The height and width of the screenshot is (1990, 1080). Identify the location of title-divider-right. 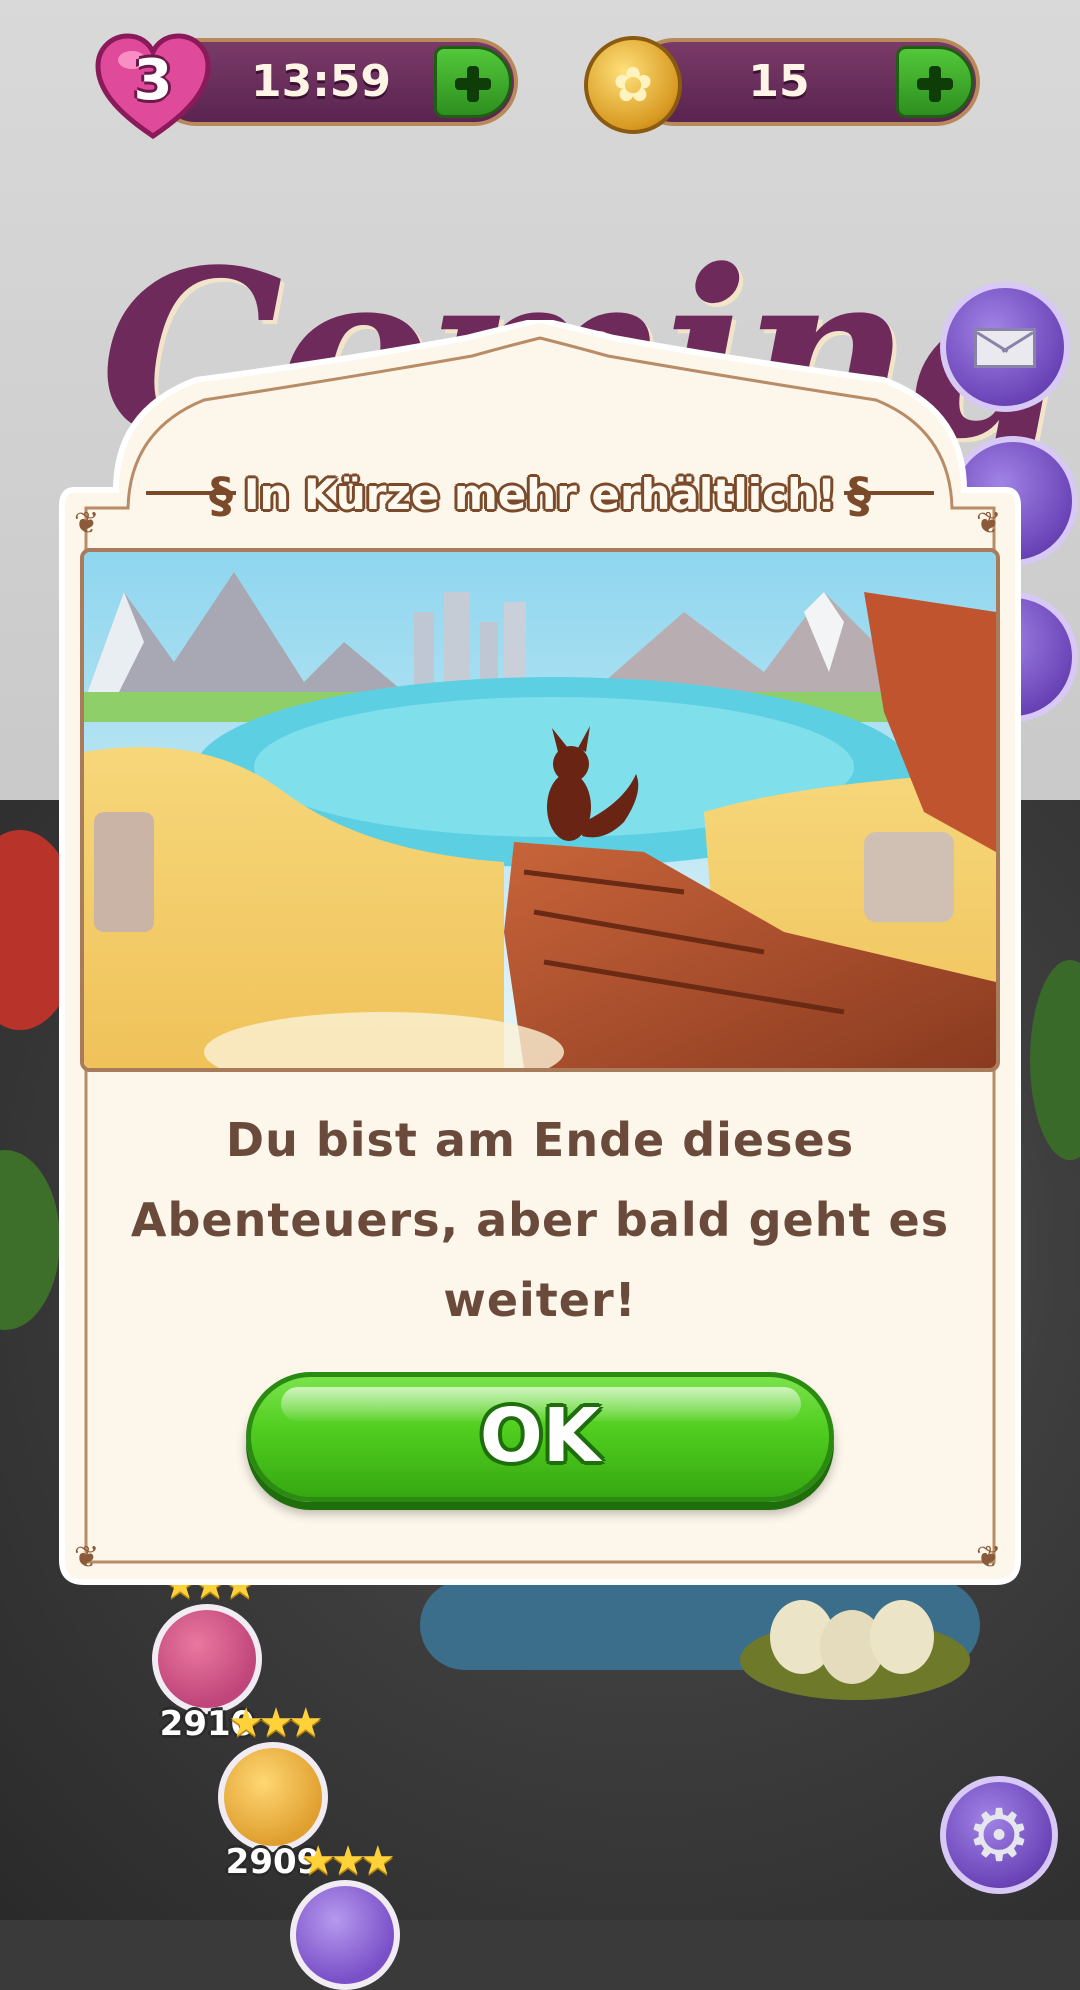
(889, 493).